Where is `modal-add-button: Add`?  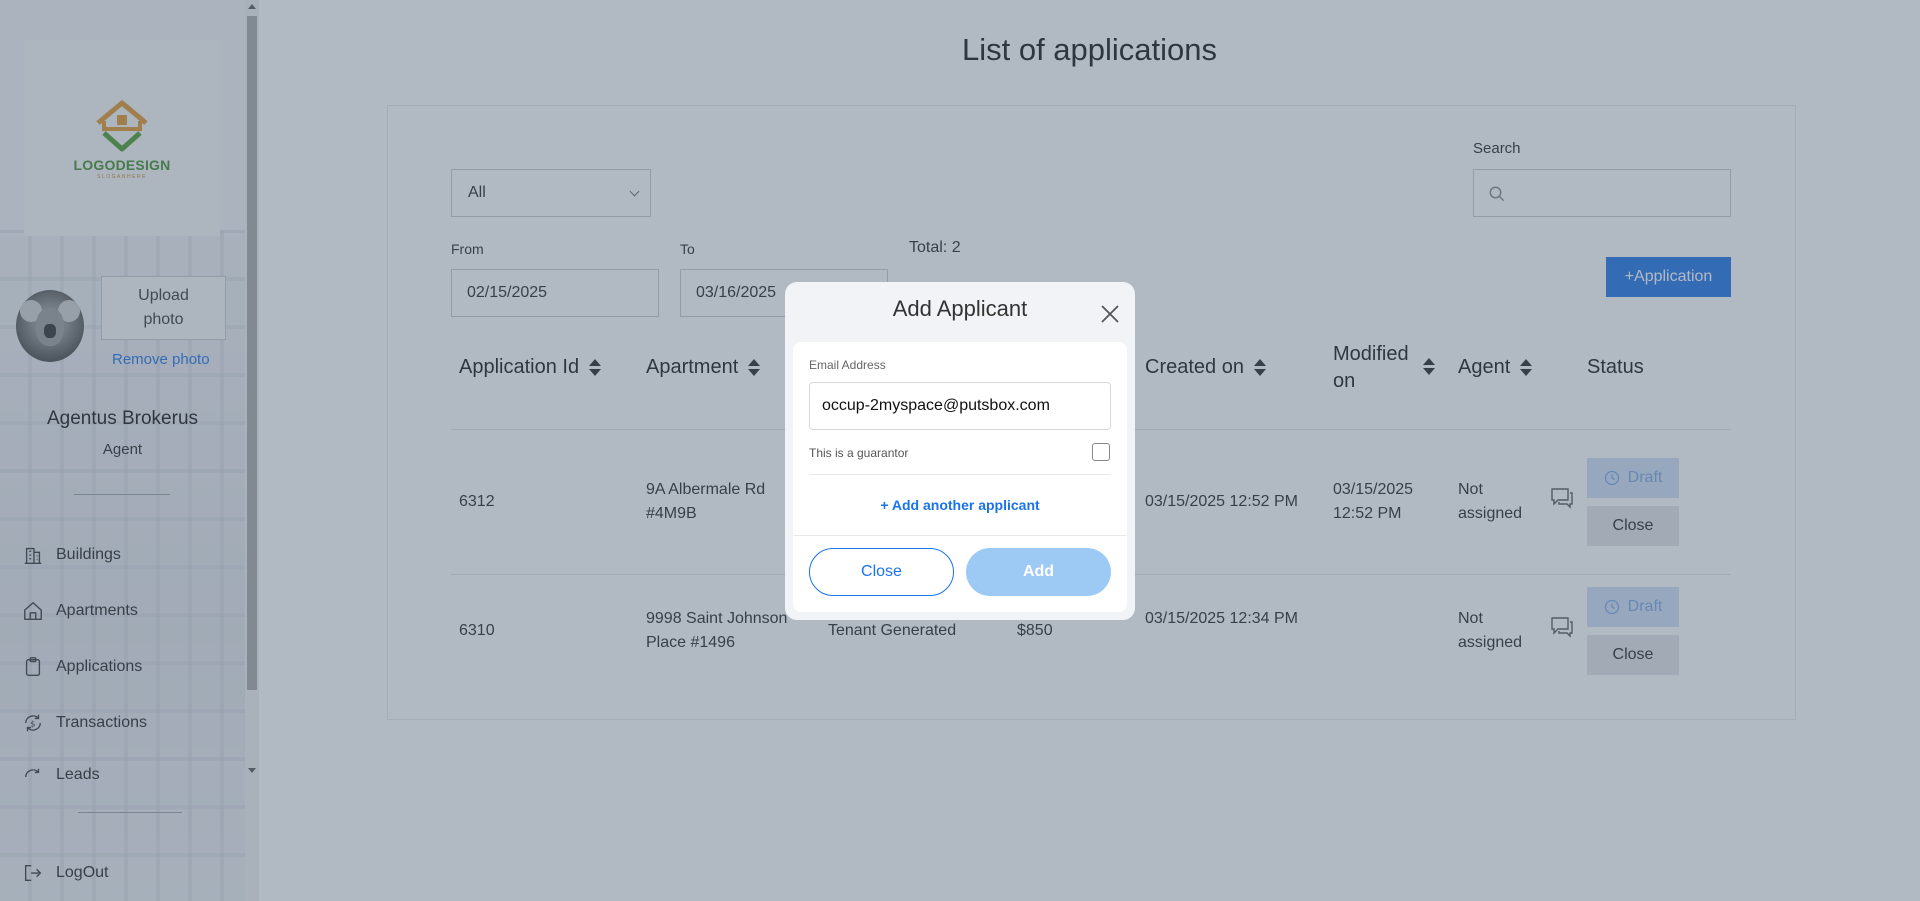 modal-add-button: Add is located at coordinates (1038, 572).